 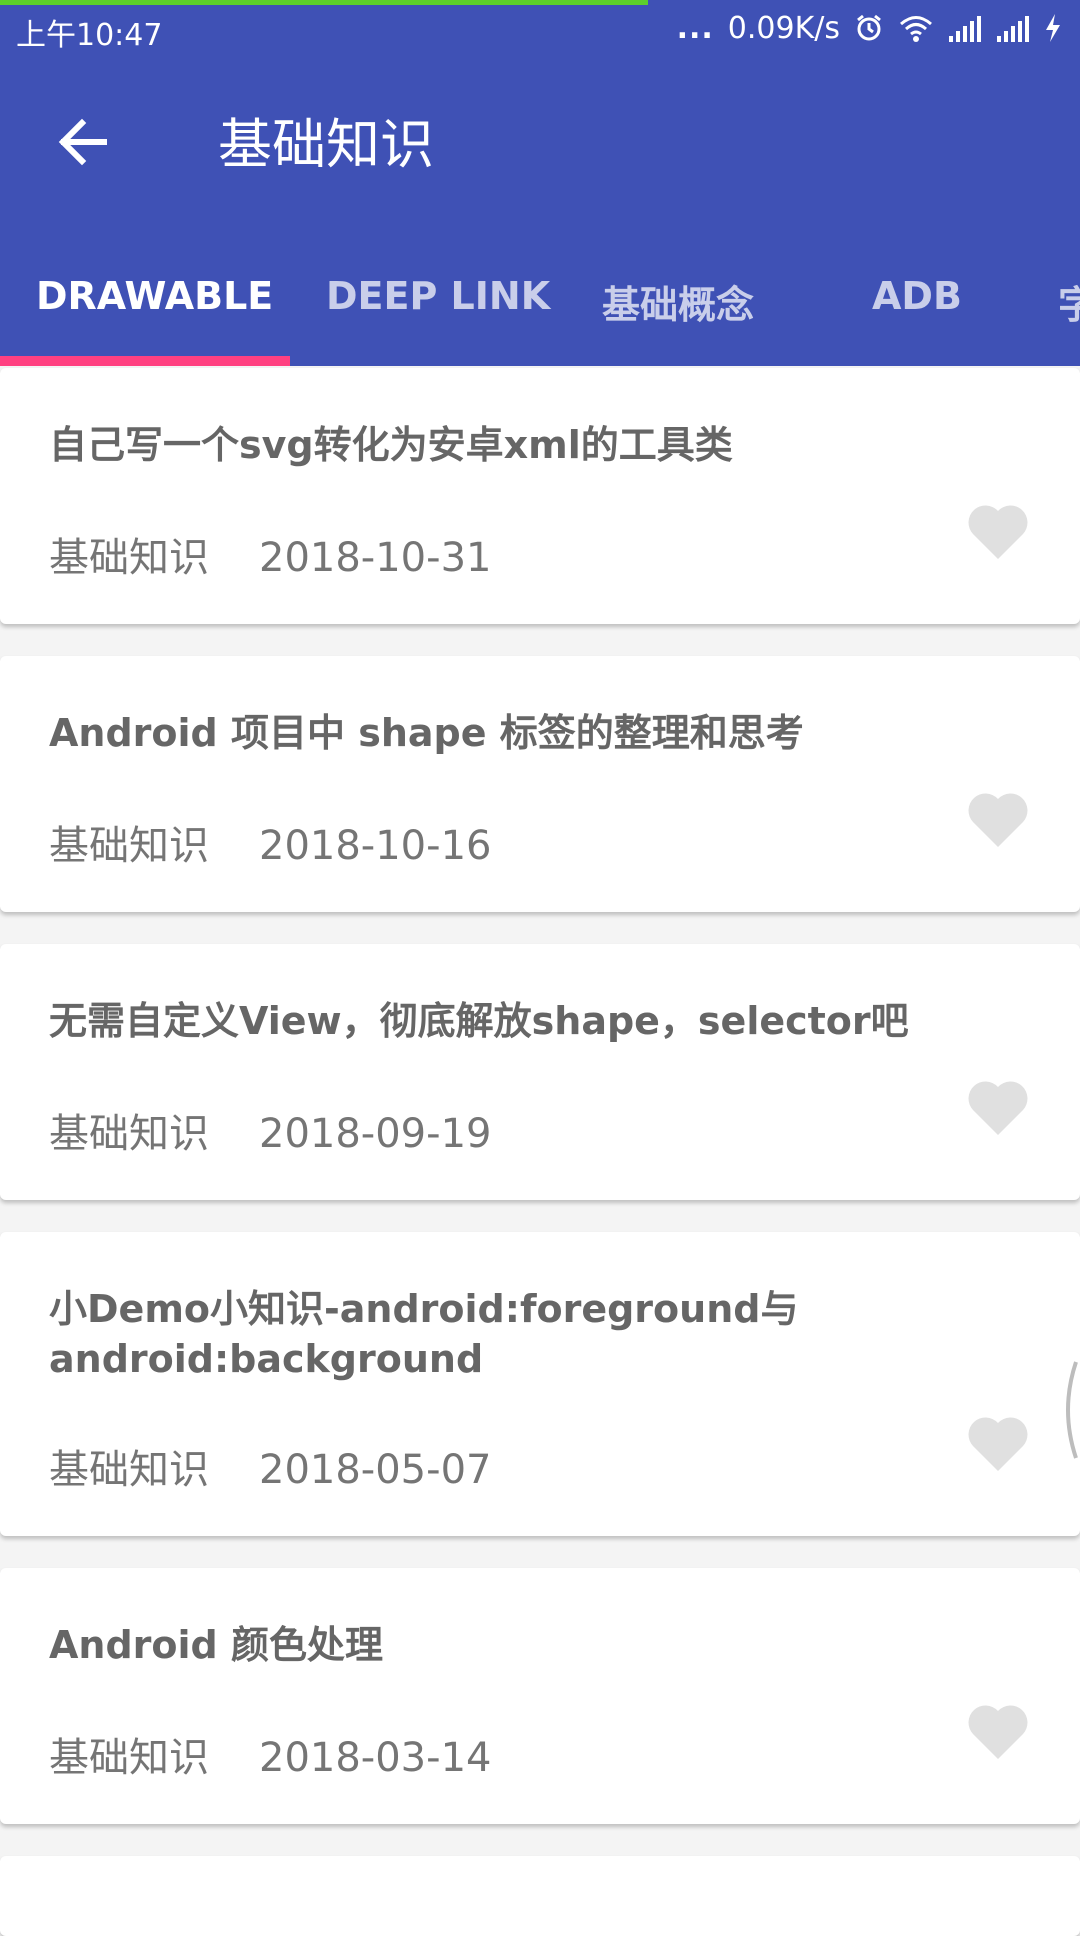 I want to click on article-meta: 基础知识 2018-05-07, so click(x=270, y=1466).